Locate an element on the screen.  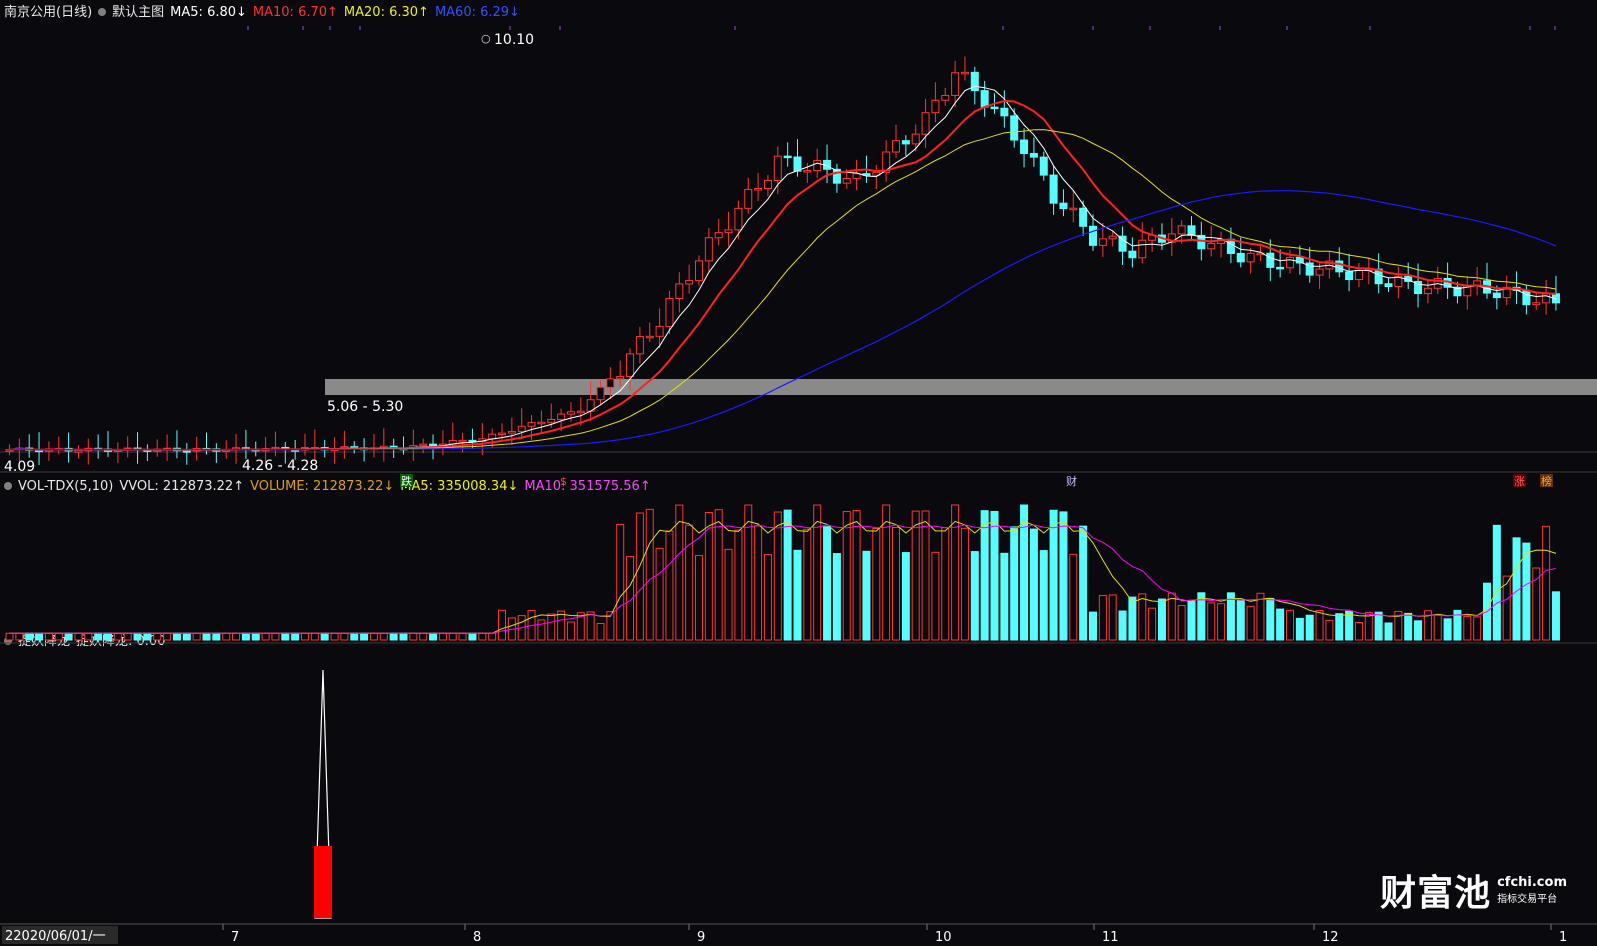
x-tick-label: 7 is located at coordinates (235, 937).